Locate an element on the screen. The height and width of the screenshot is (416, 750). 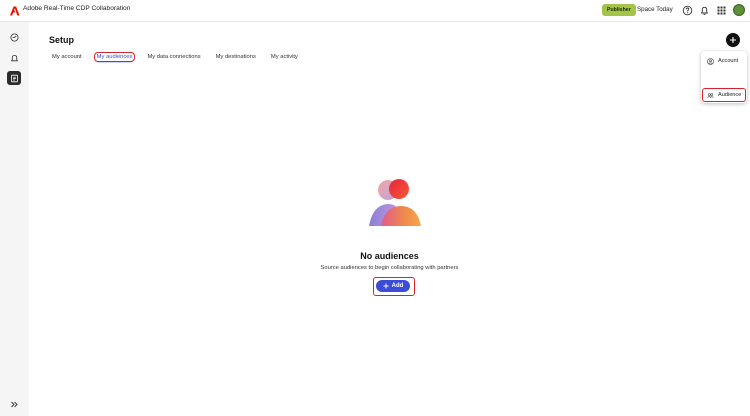
space-selector: Space Today is located at coordinates (655, 9).